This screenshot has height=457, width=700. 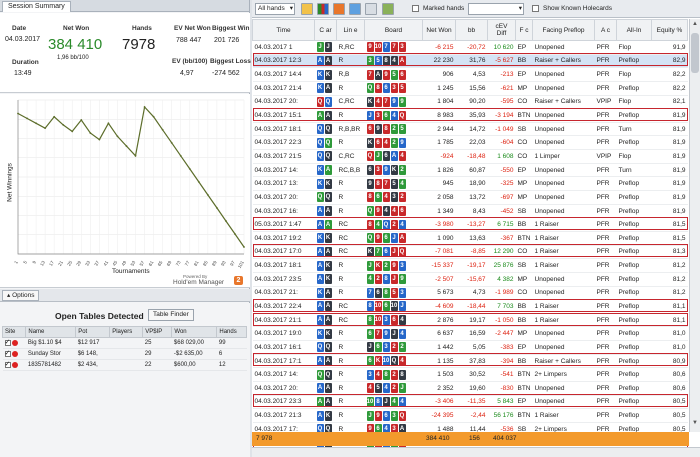 What do you see at coordinates (634, 320) in the screenshot?
I see `hand-allin: Preflop` at bounding box center [634, 320].